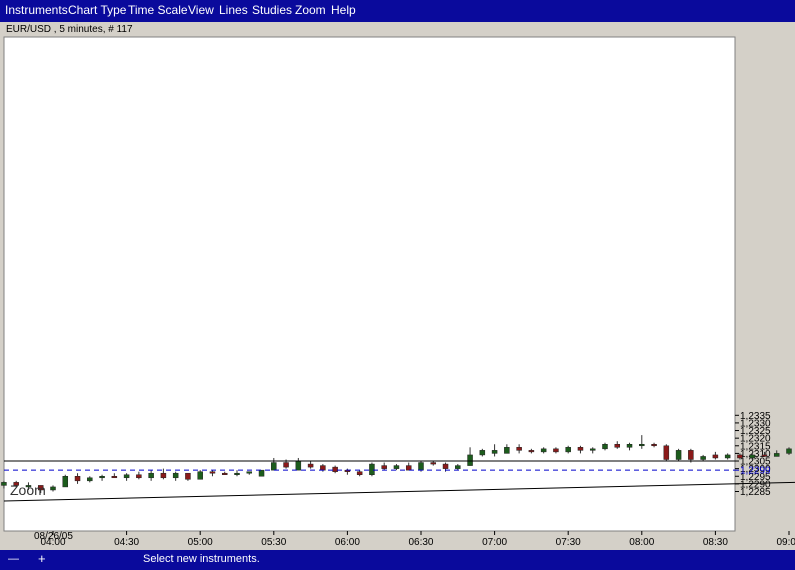  Describe the element at coordinates (97, 10) in the screenshot. I see `menu-chart-type: Chart Type` at that location.